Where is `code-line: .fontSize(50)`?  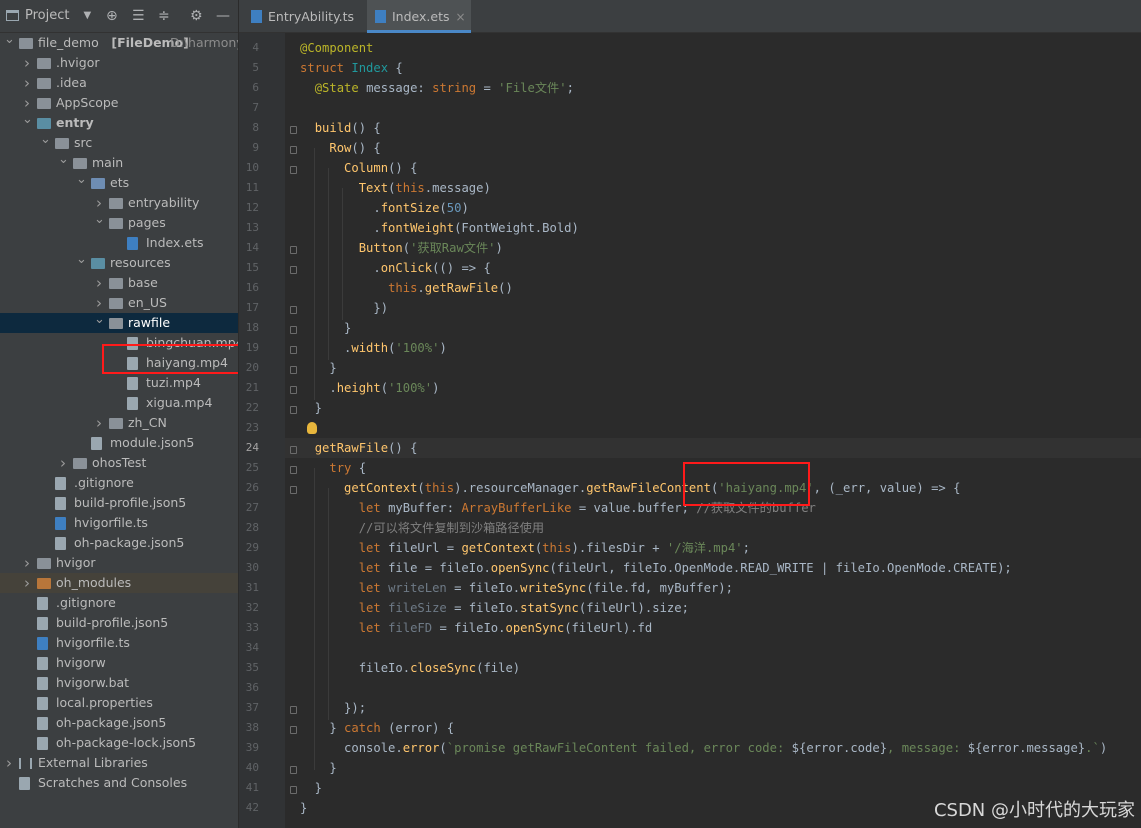 code-line: .fontSize(50) is located at coordinates (384, 208).